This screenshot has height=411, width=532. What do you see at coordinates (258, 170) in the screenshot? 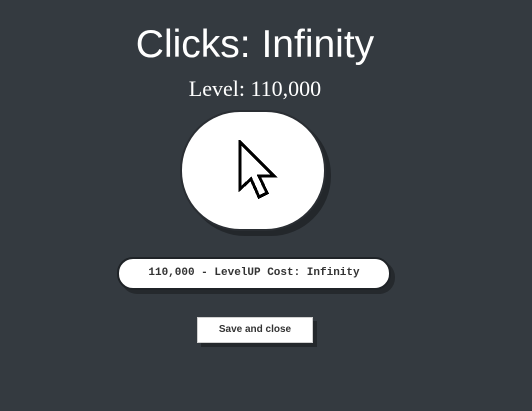
I see `mouse-pointer-icon` at bounding box center [258, 170].